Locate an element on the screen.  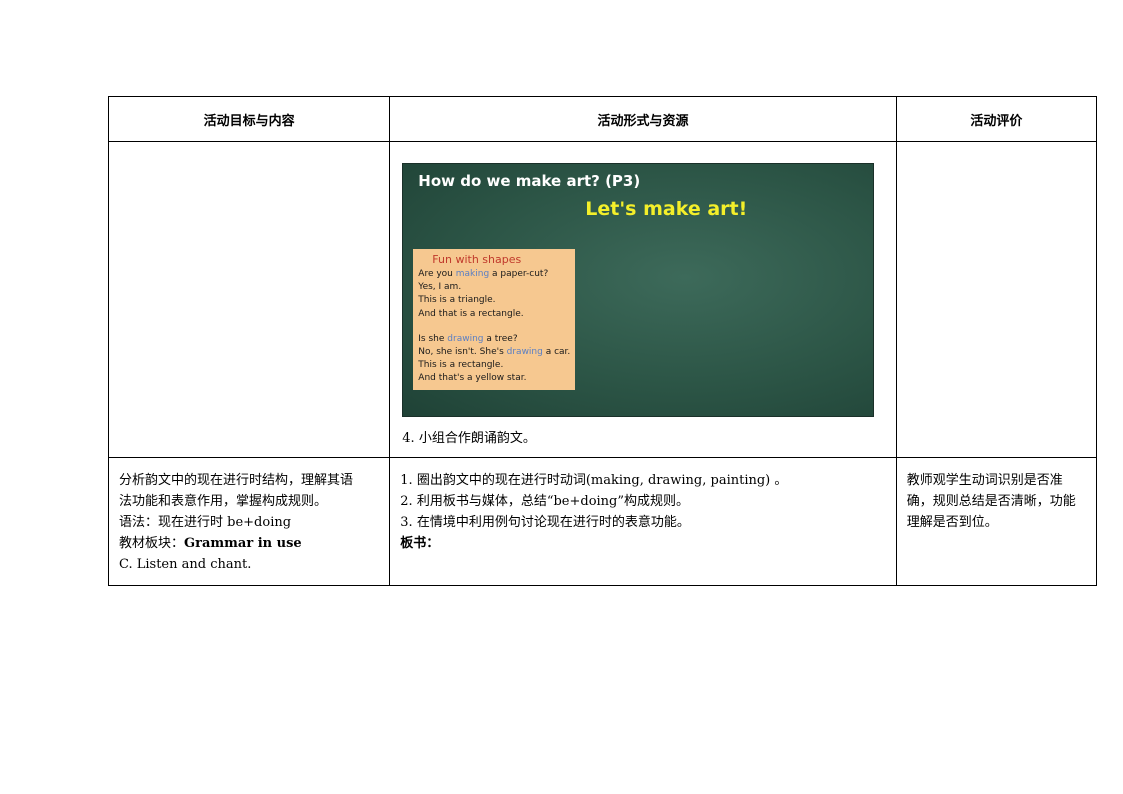
card-text: This is a triangle. is located at coordinates (457, 300).